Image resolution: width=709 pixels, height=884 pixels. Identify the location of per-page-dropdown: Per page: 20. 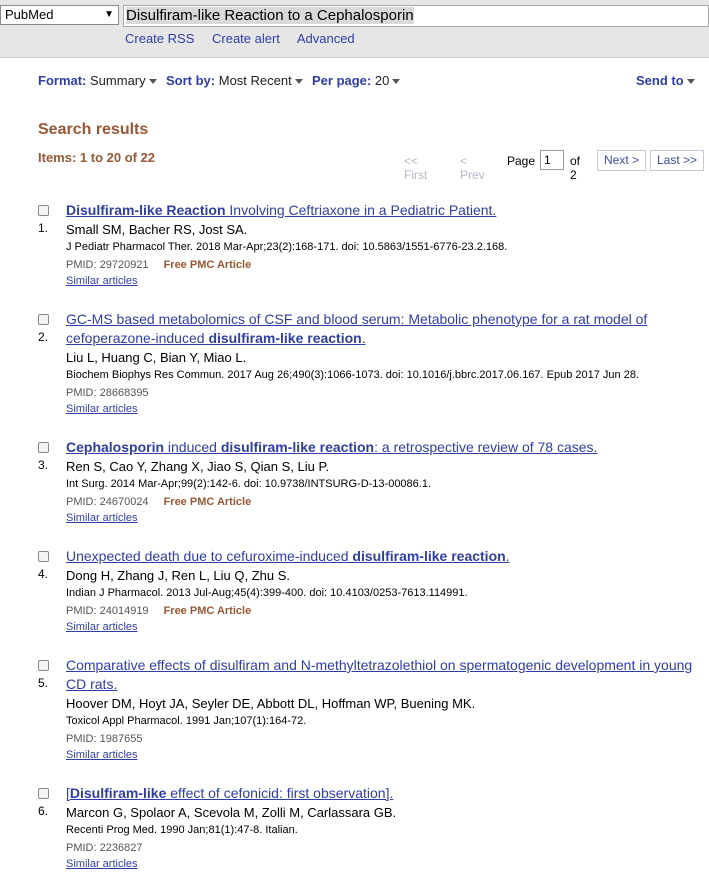
(356, 80).